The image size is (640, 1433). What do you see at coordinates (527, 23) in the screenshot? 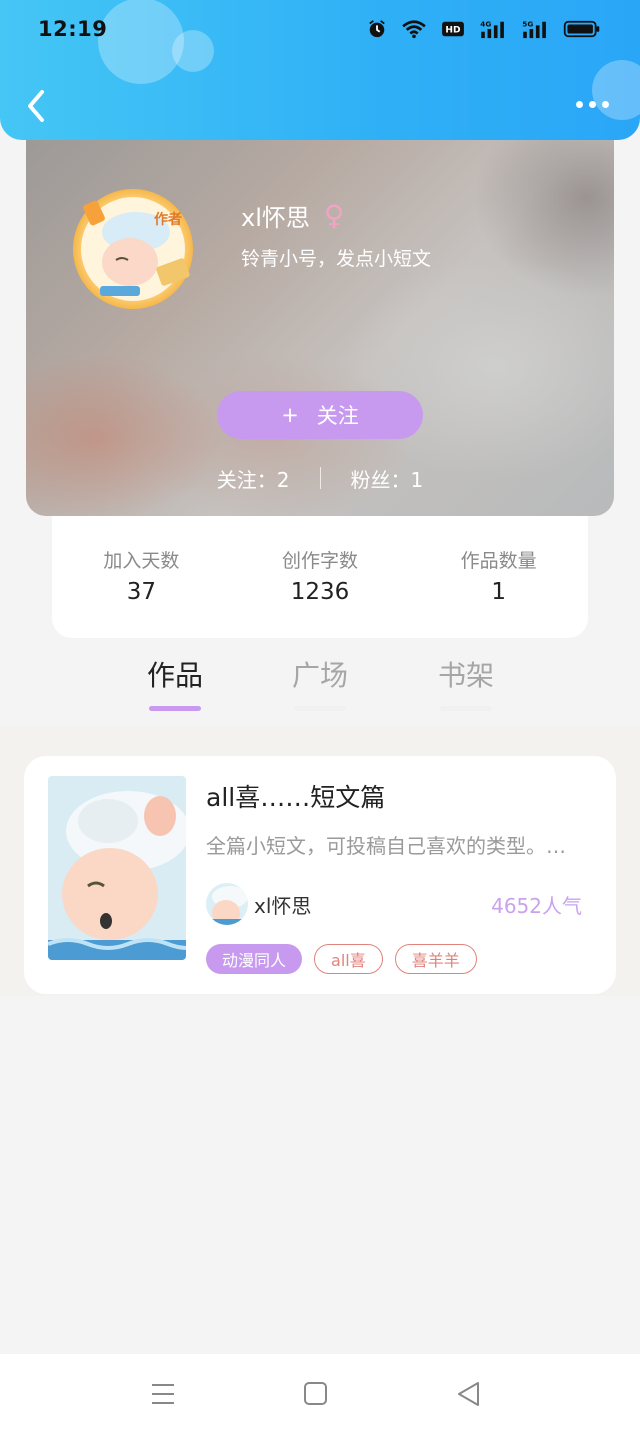
I see `svg-text: 5G` at bounding box center [527, 23].